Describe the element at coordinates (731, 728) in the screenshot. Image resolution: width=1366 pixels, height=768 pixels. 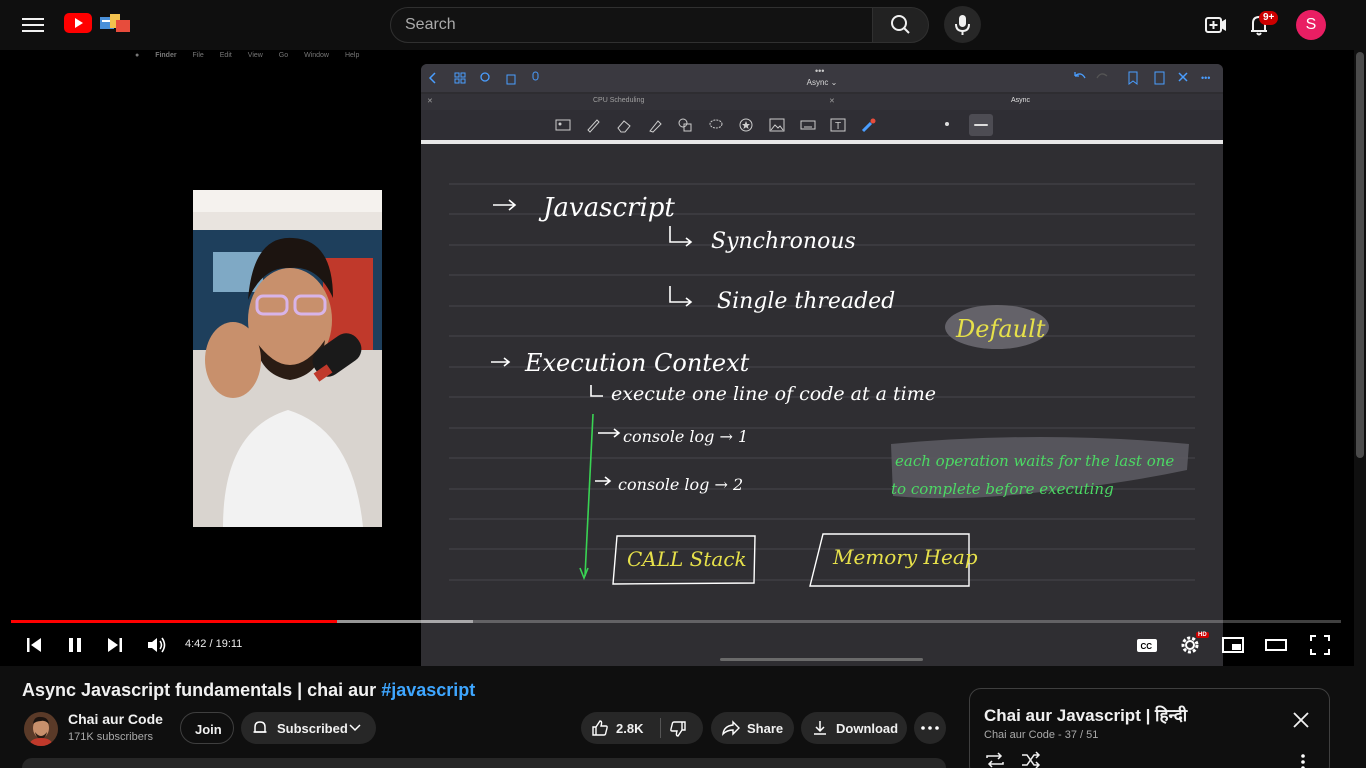
I see `share-icon` at that location.